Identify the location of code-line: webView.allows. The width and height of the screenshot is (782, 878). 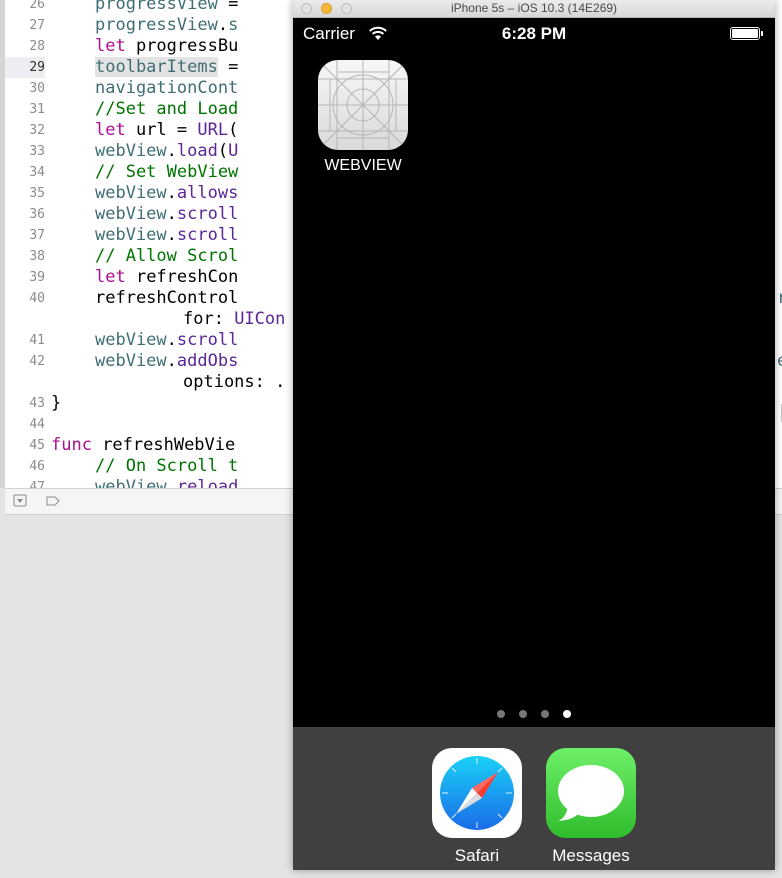
(166, 193).